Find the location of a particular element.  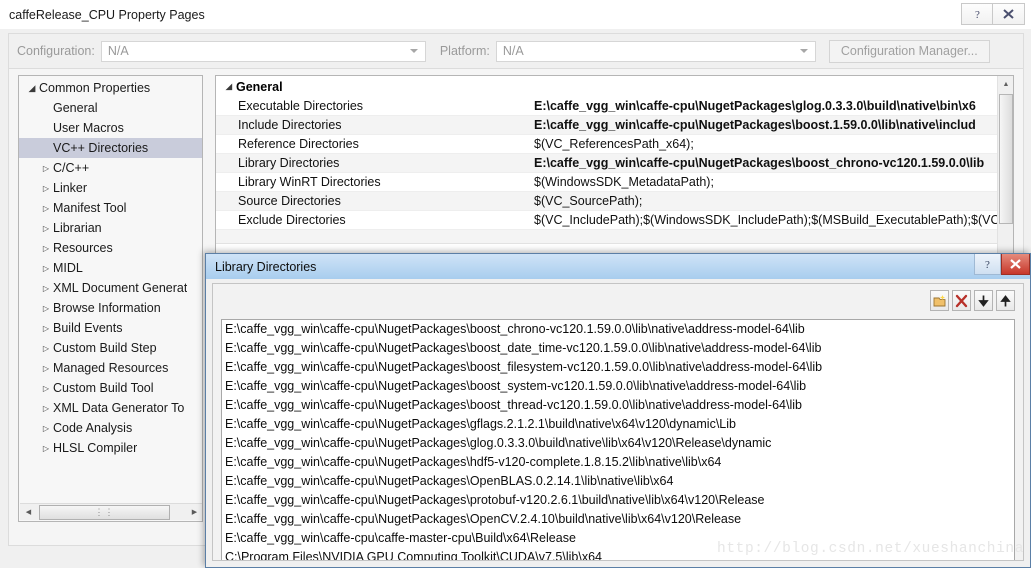

question-mark-icon: ? is located at coordinates (987, 264).